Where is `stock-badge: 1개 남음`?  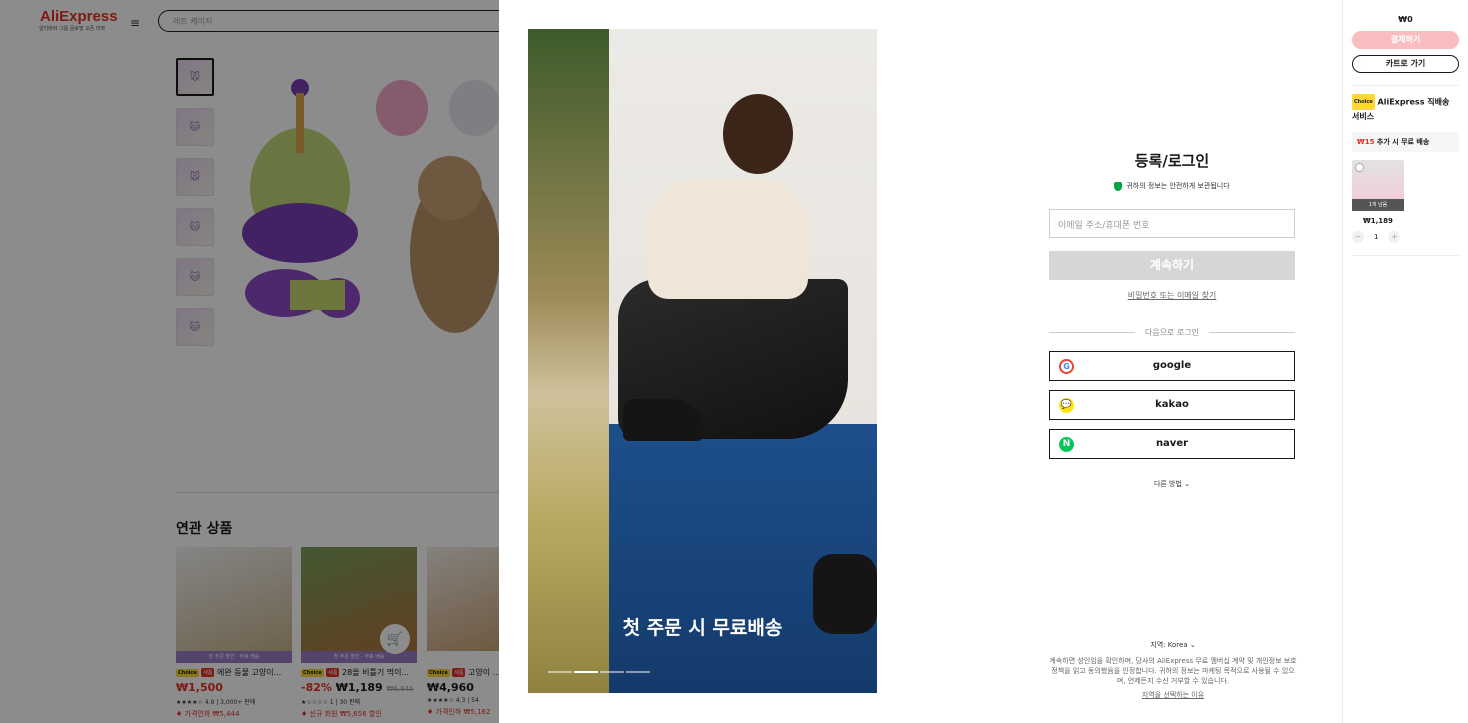
stock-badge: 1개 남음 is located at coordinates (1378, 205).